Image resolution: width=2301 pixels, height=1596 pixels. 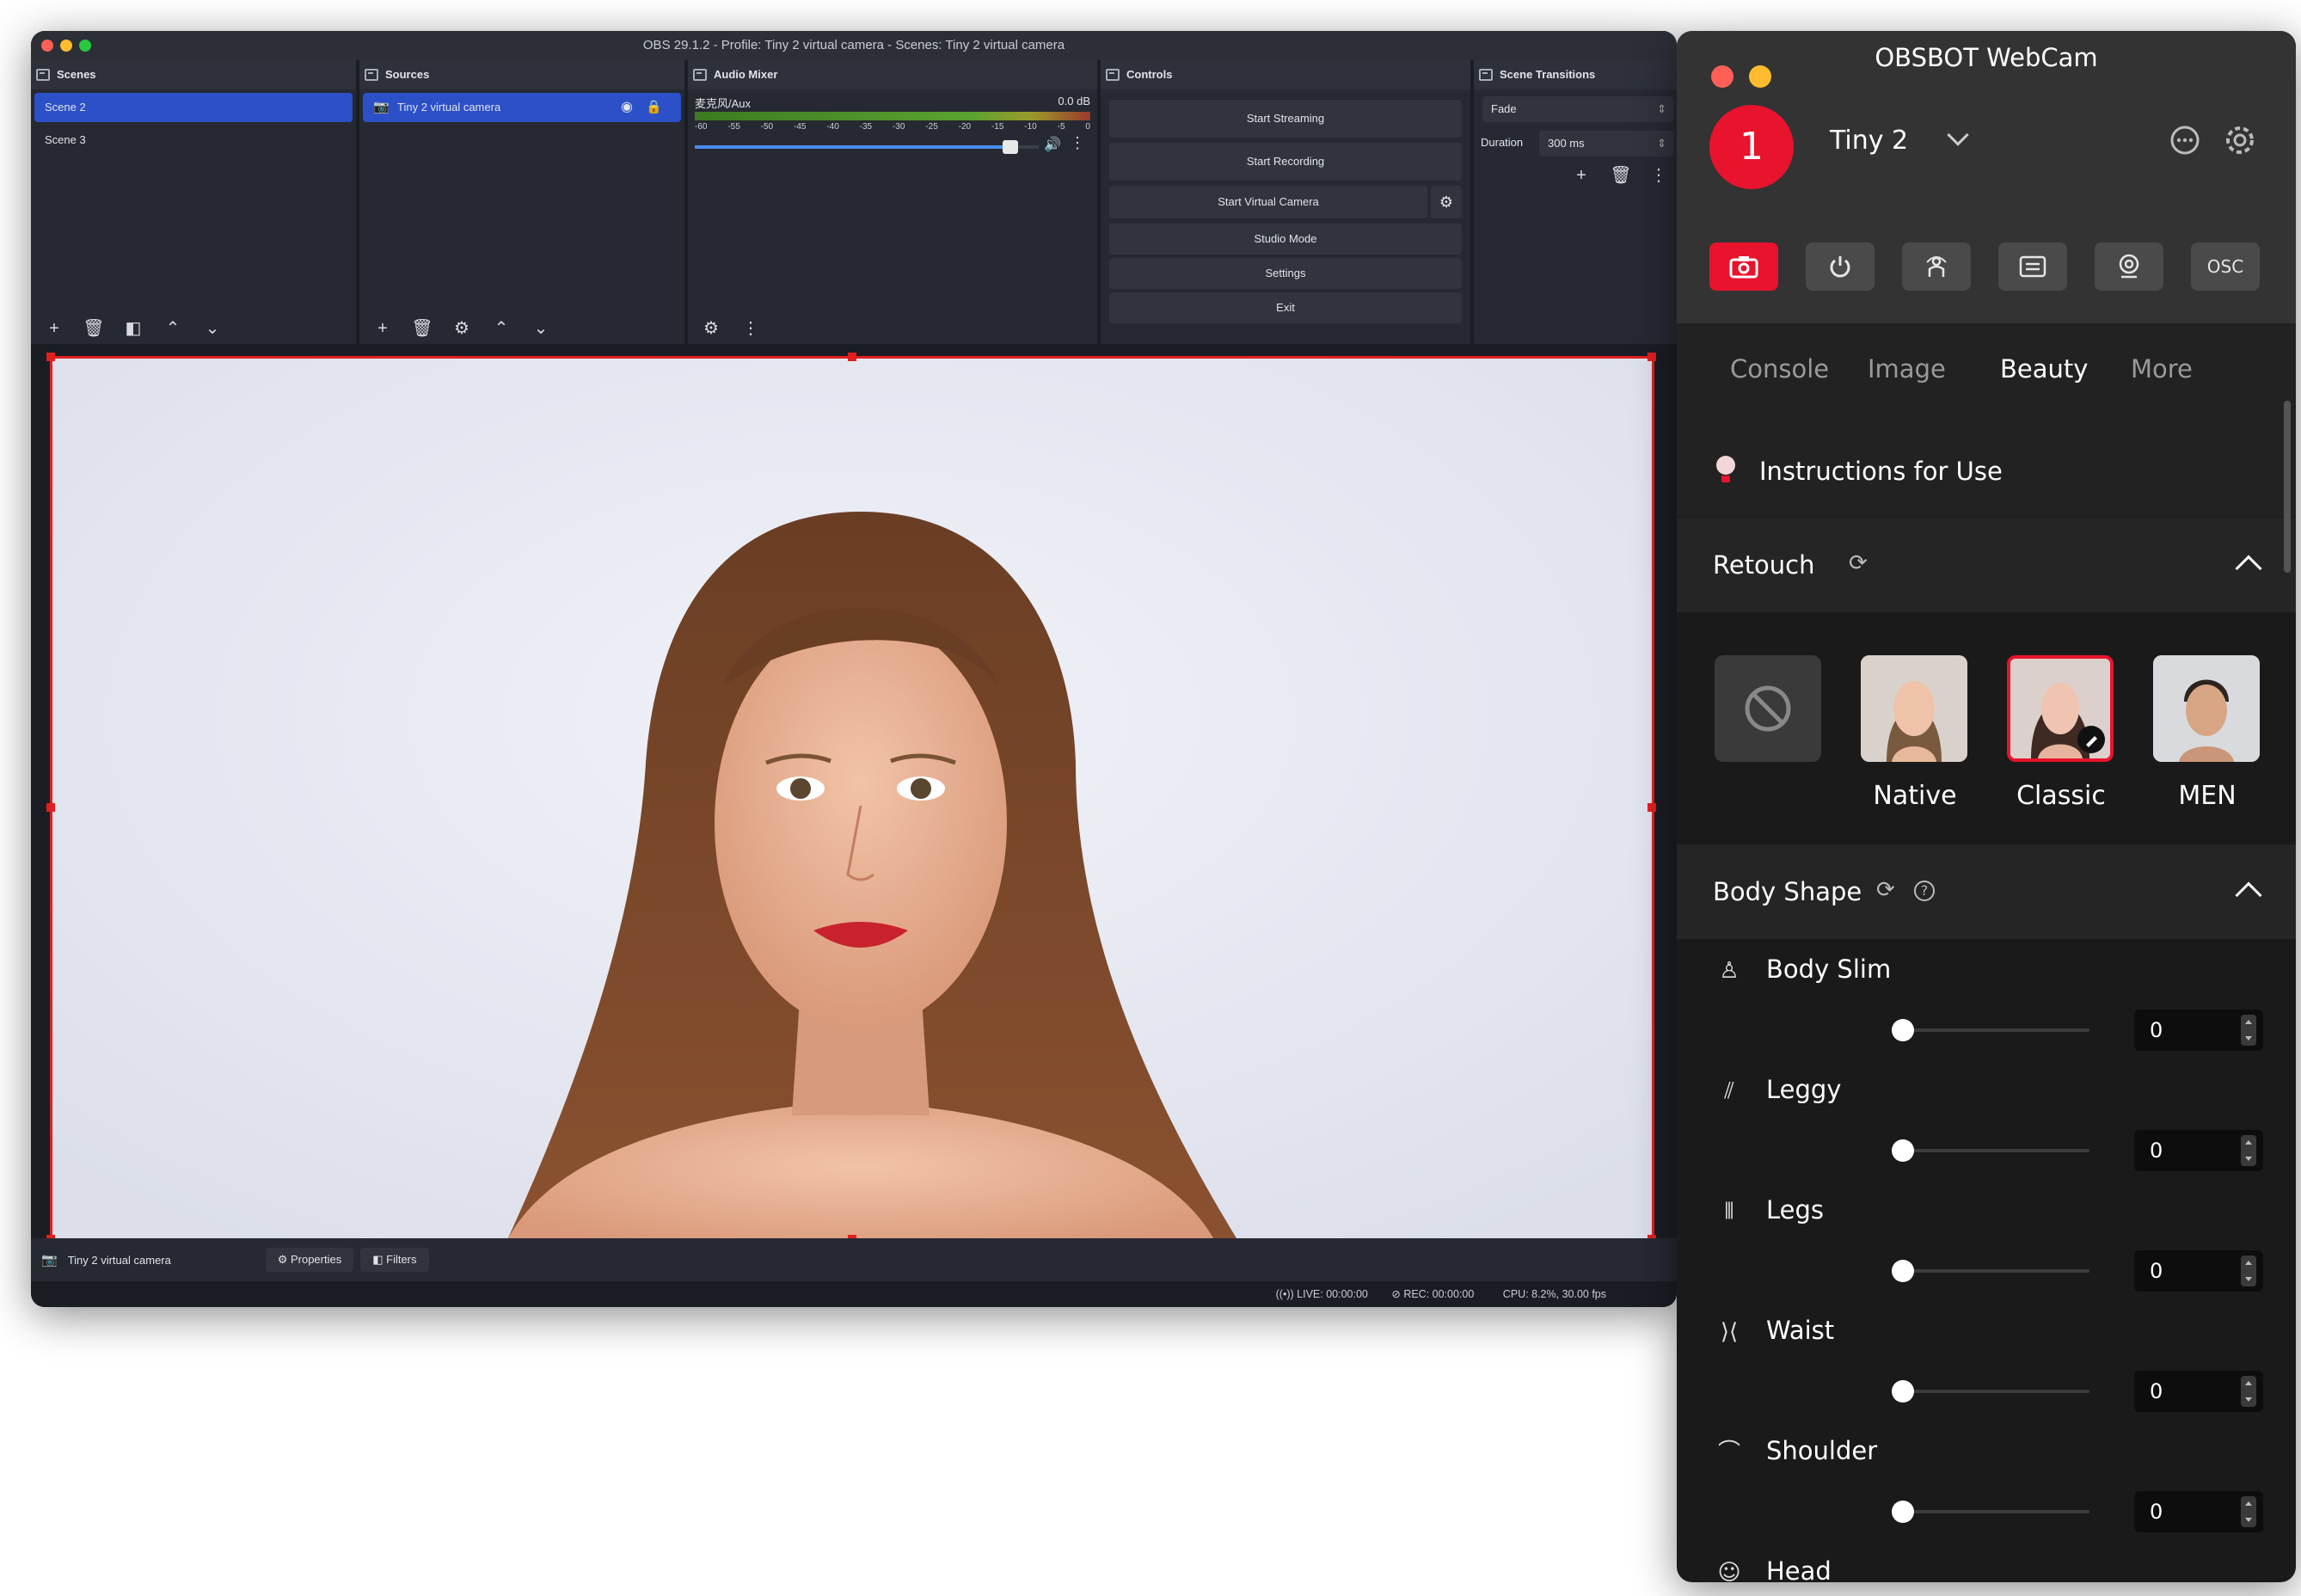 What do you see at coordinates (54, 328) in the screenshot?
I see `add-scene-button: +` at bounding box center [54, 328].